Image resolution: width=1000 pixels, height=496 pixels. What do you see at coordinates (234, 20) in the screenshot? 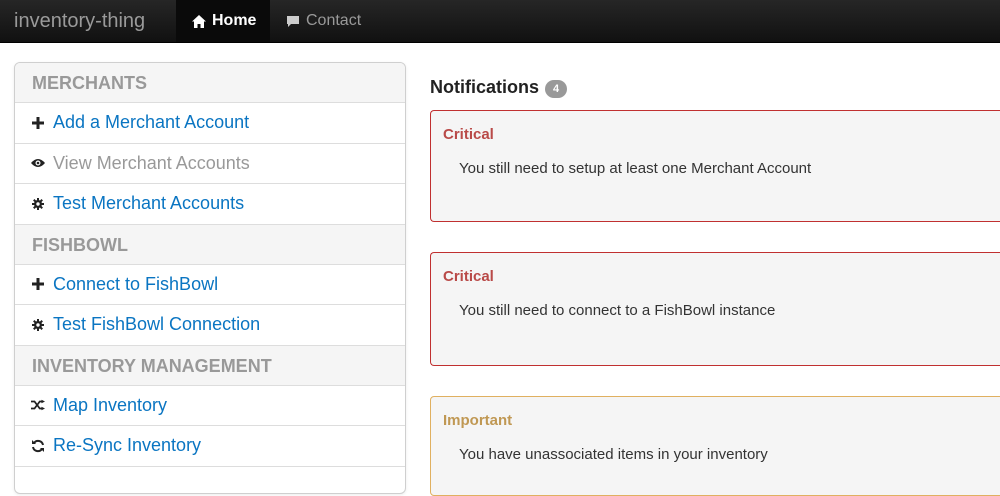
I see `nav-home-label: Home` at bounding box center [234, 20].